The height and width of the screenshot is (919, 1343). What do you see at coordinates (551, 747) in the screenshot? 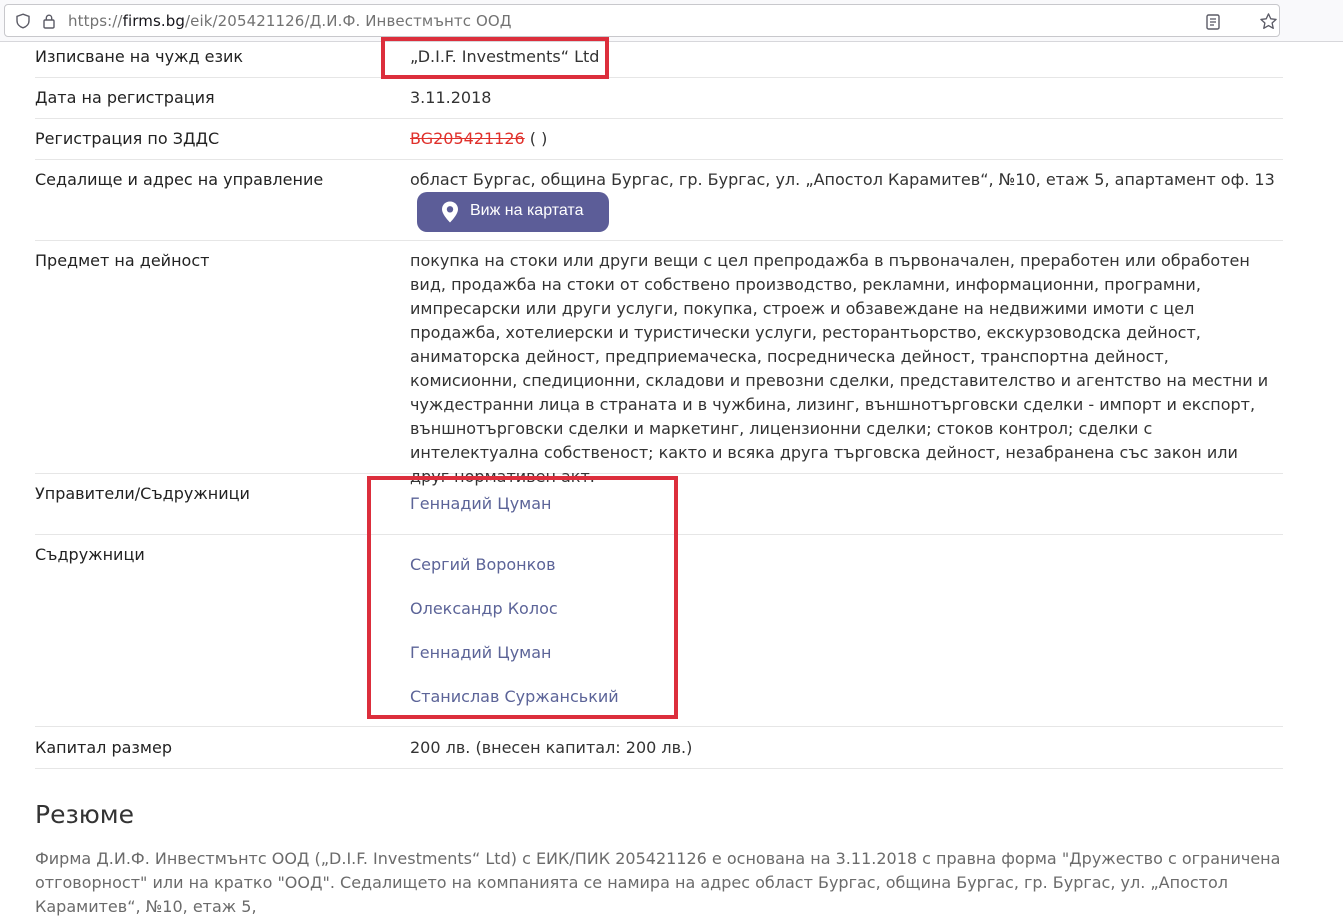
I see `capital-value: 200 лв. (внесен капитал: 200 лв.)` at bounding box center [551, 747].